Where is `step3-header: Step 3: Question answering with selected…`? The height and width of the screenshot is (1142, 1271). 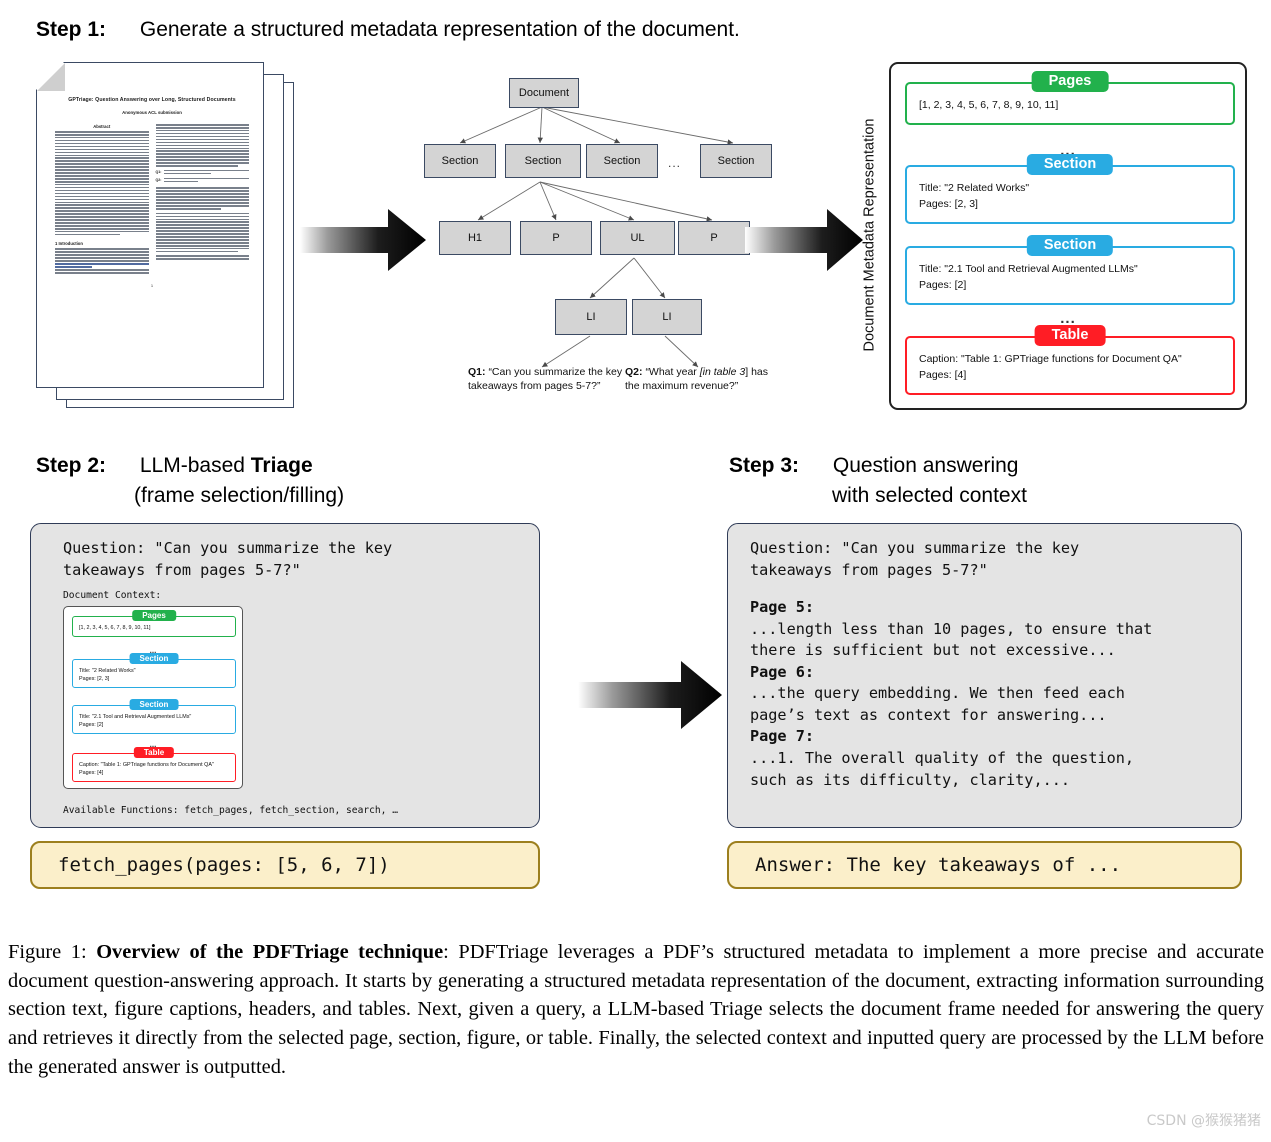
step3-header: Step 3: Question answering with selected… is located at coordinates (878, 481).